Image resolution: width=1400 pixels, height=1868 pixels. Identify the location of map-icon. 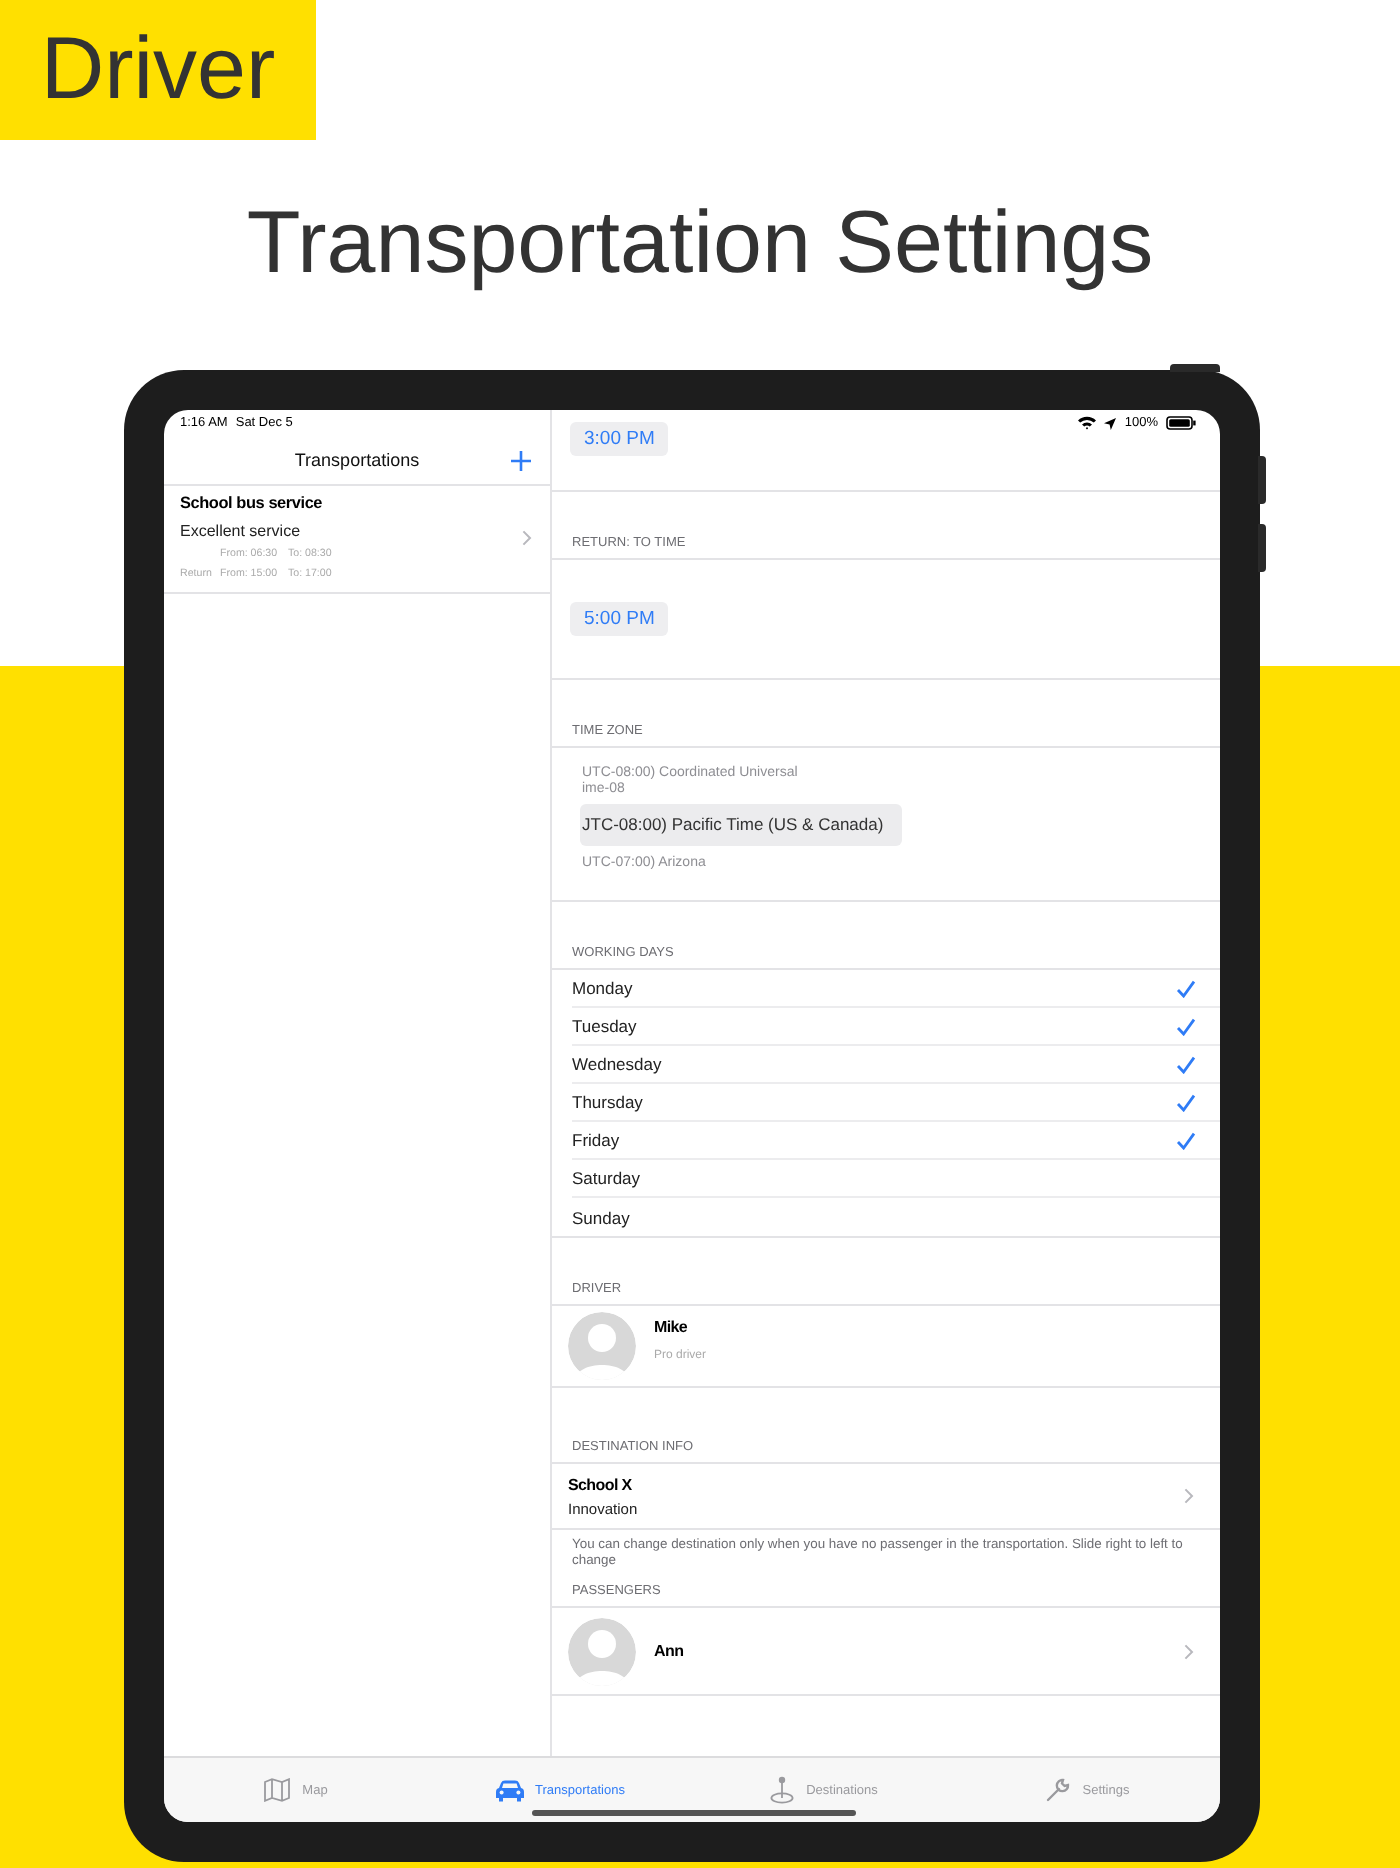
(277, 1790).